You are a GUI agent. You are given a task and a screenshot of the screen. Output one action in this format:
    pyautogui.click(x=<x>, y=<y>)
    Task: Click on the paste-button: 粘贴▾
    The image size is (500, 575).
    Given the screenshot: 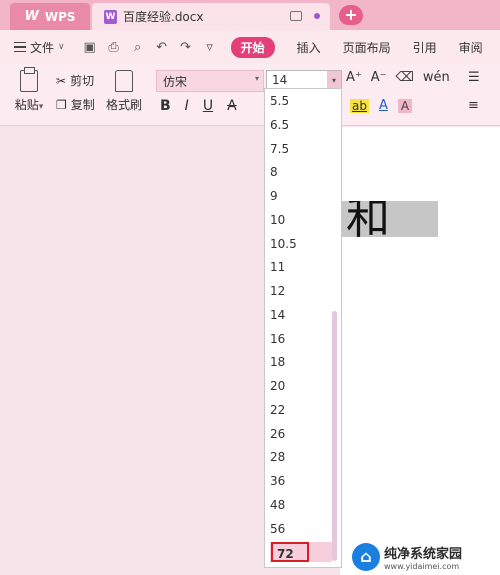 What is the action you would take?
    pyautogui.click(x=29, y=90)
    